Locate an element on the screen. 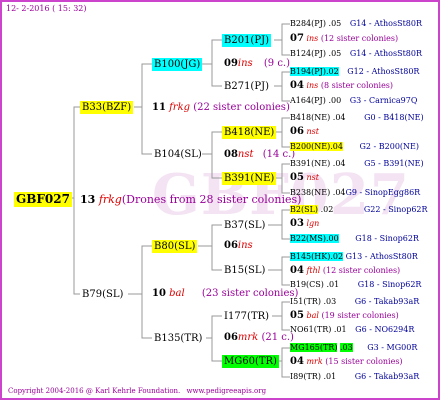 The width and height of the screenshot is (440, 400). gen4-row: 04 fthl (12 sister colonies) is located at coordinates (345, 271).